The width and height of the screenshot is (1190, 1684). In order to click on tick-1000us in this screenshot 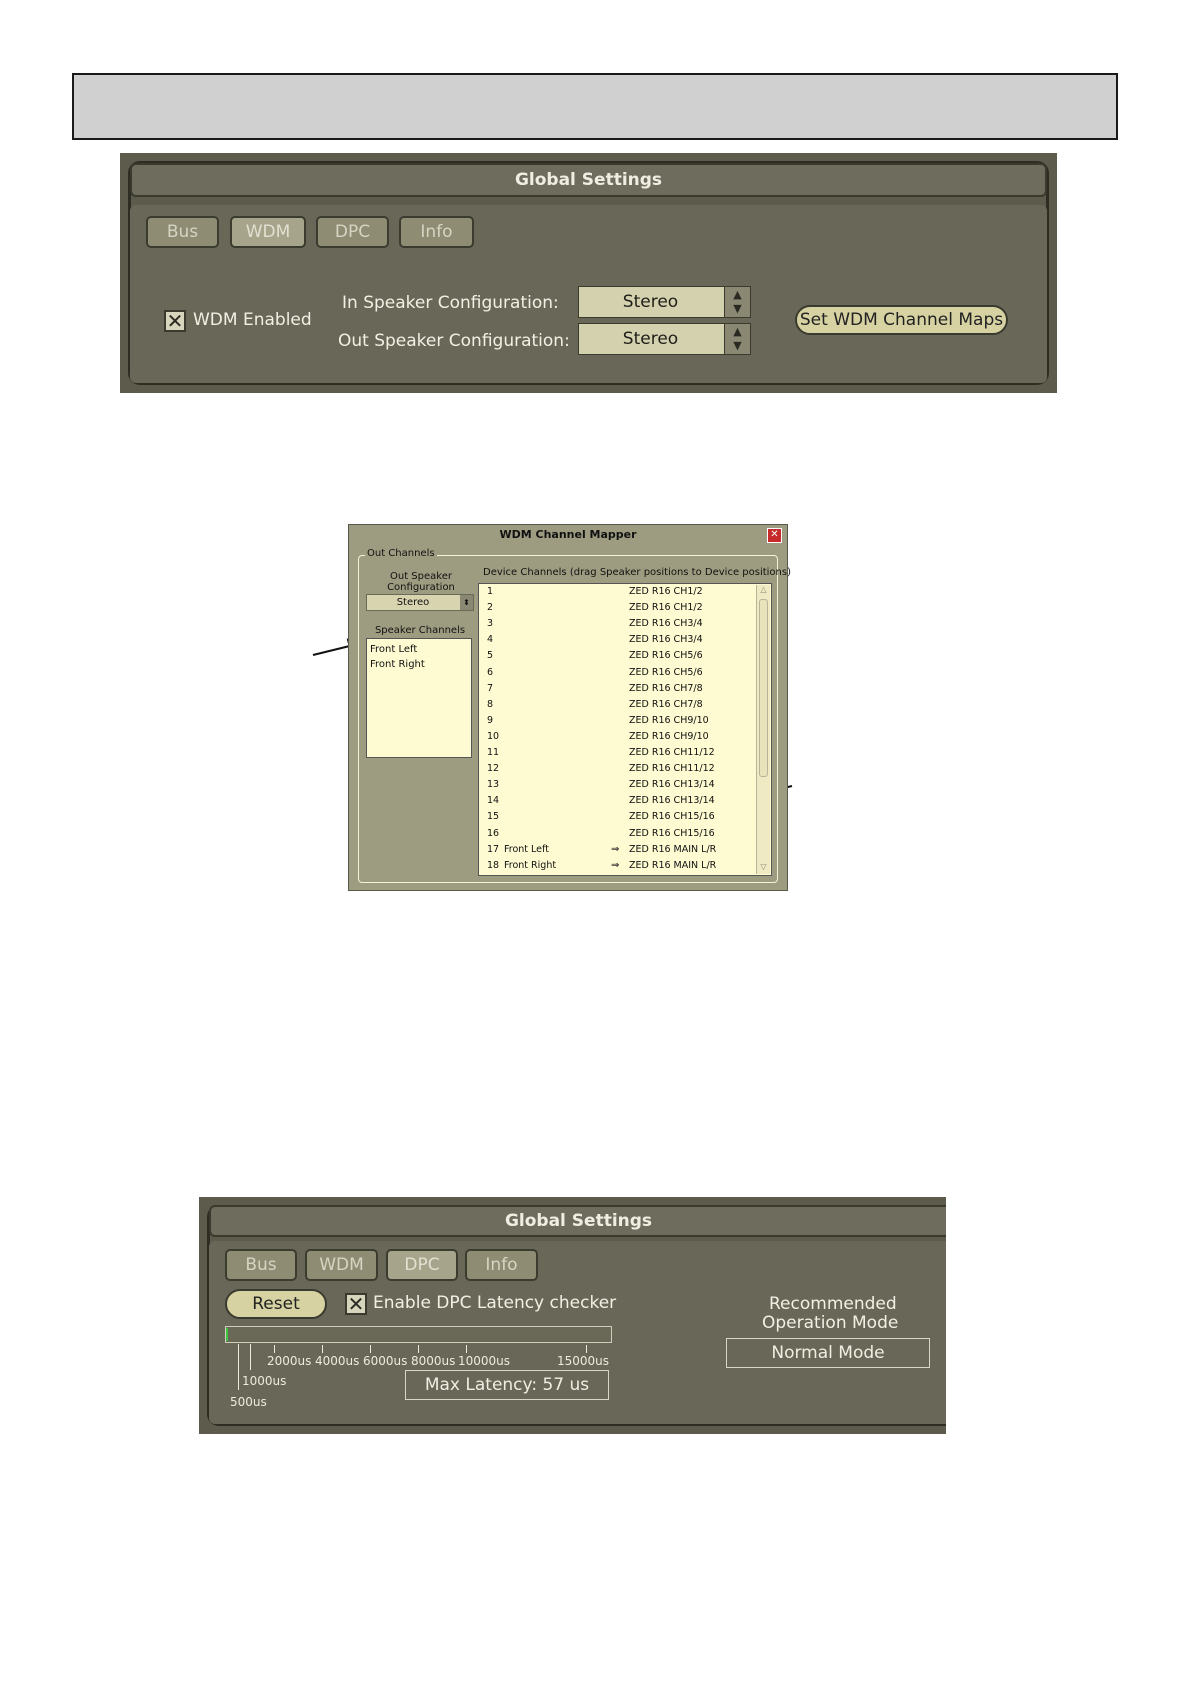, I will do `click(250, 1357)`.